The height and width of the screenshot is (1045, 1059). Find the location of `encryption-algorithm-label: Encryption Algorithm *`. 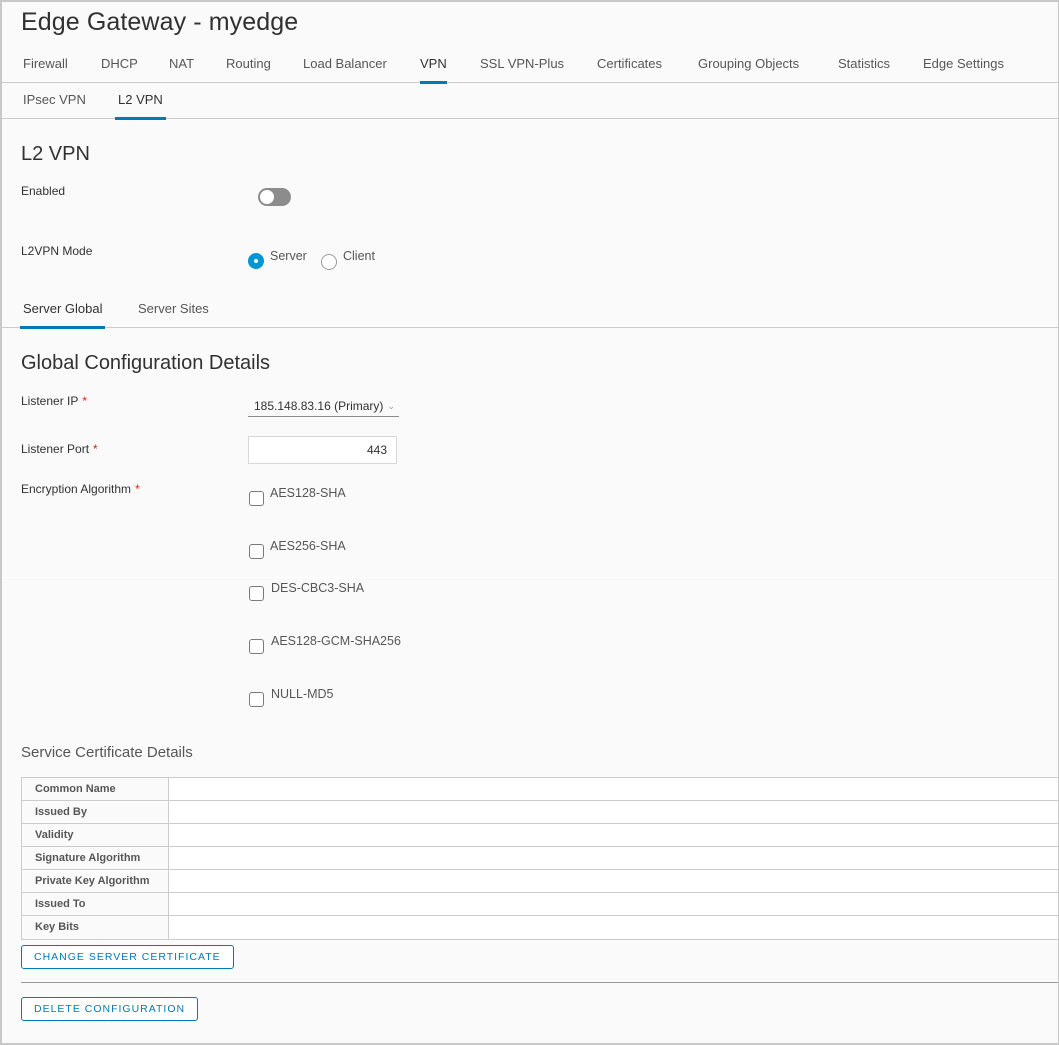

encryption-algorithm-label: Encryption Algorithm * is located at coordinates (80, 489).